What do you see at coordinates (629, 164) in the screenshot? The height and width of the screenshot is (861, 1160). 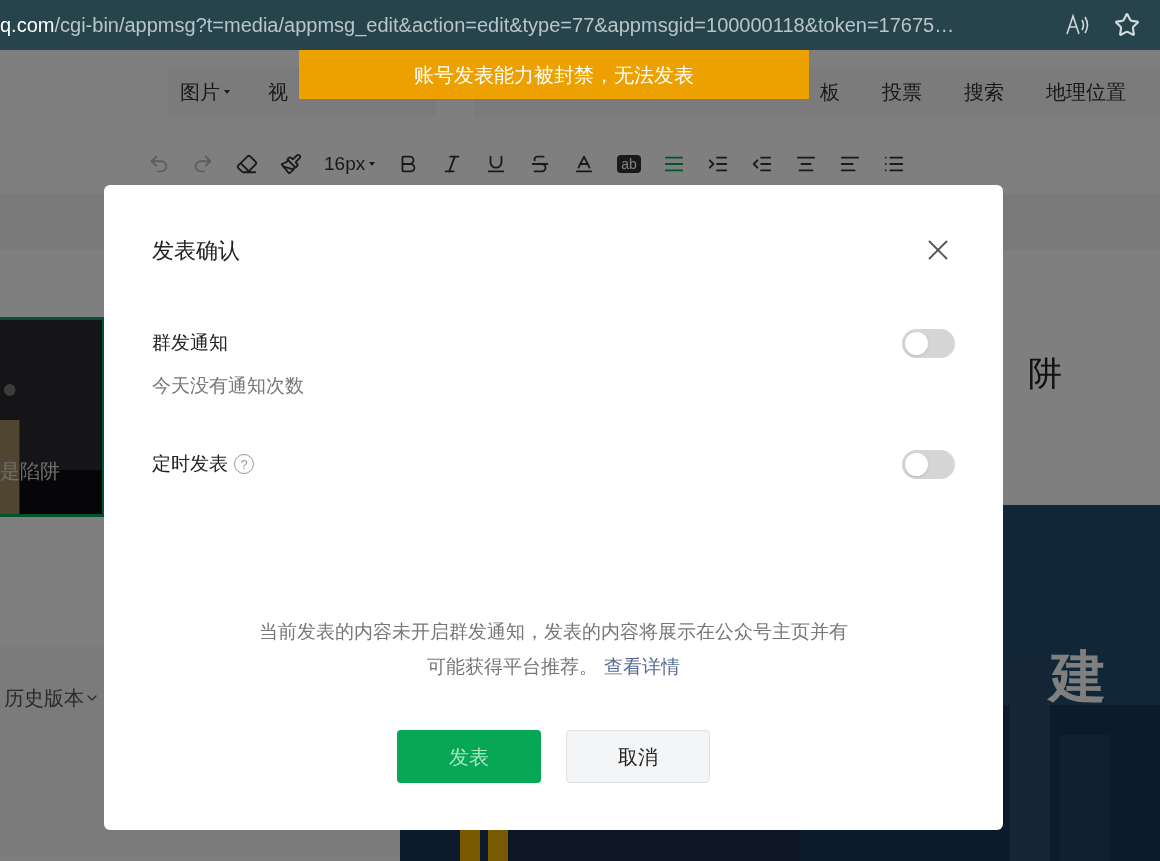 I see `highlight-button: ab` at bounding box center [629, 164].